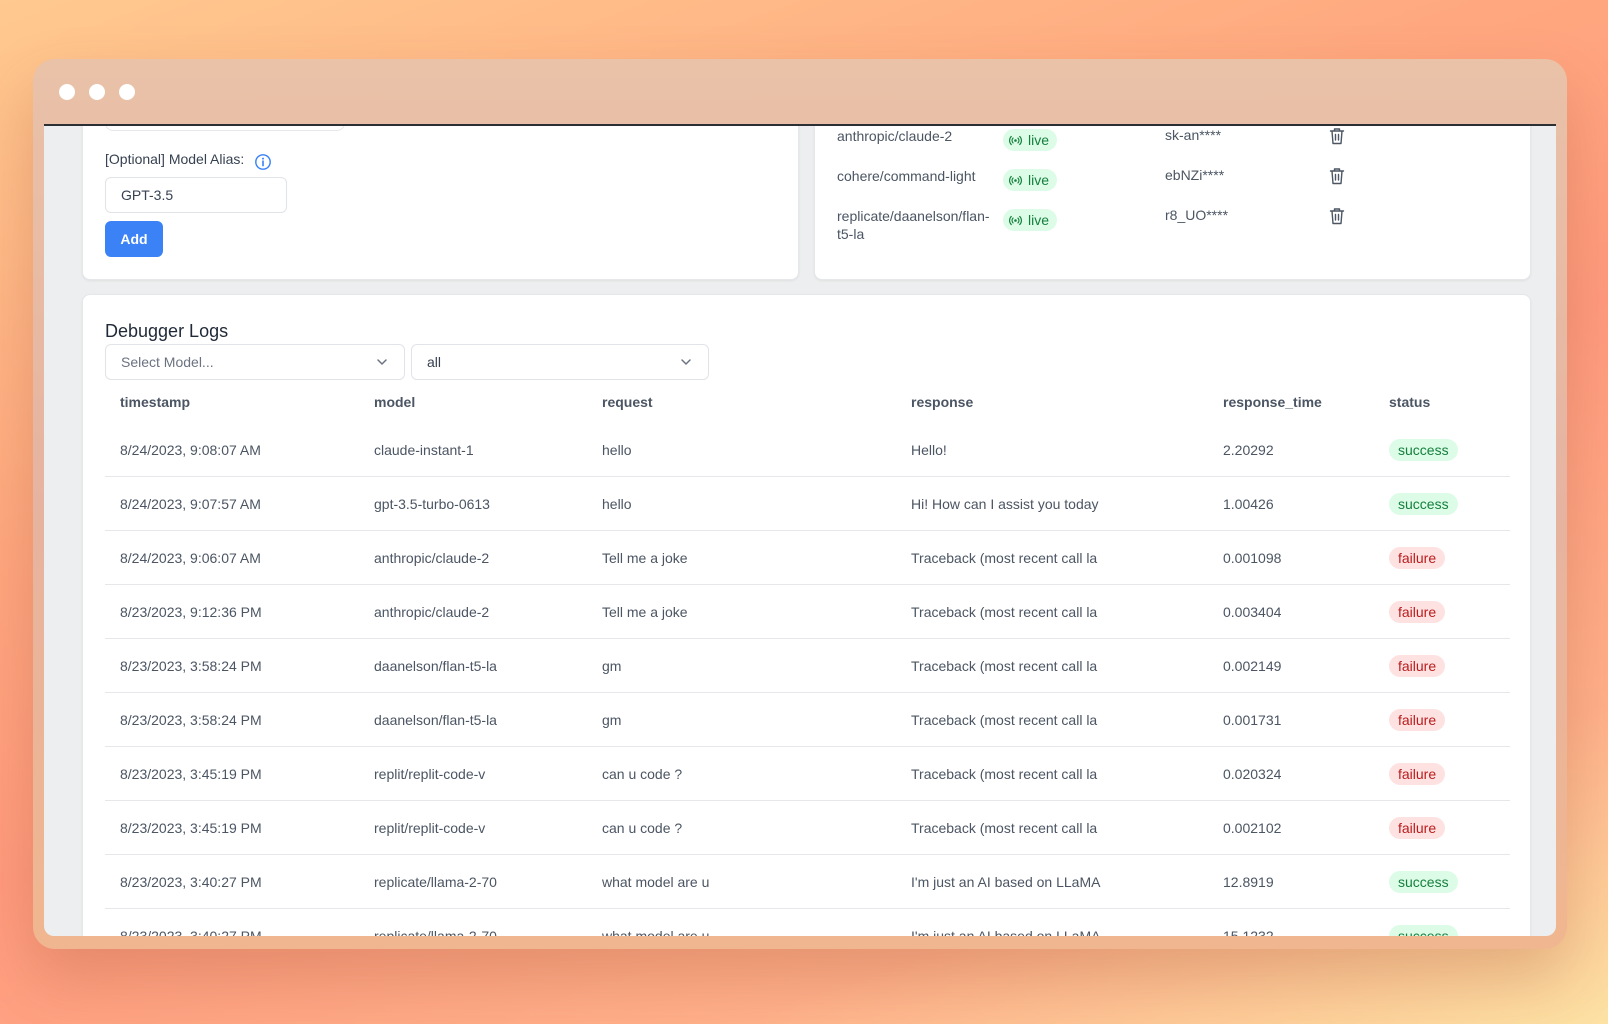 The height and width of the screenshot is (1024, 1608). I want to click on key-row: cohere/command-light live ebNZi****, so click(1177, 187).